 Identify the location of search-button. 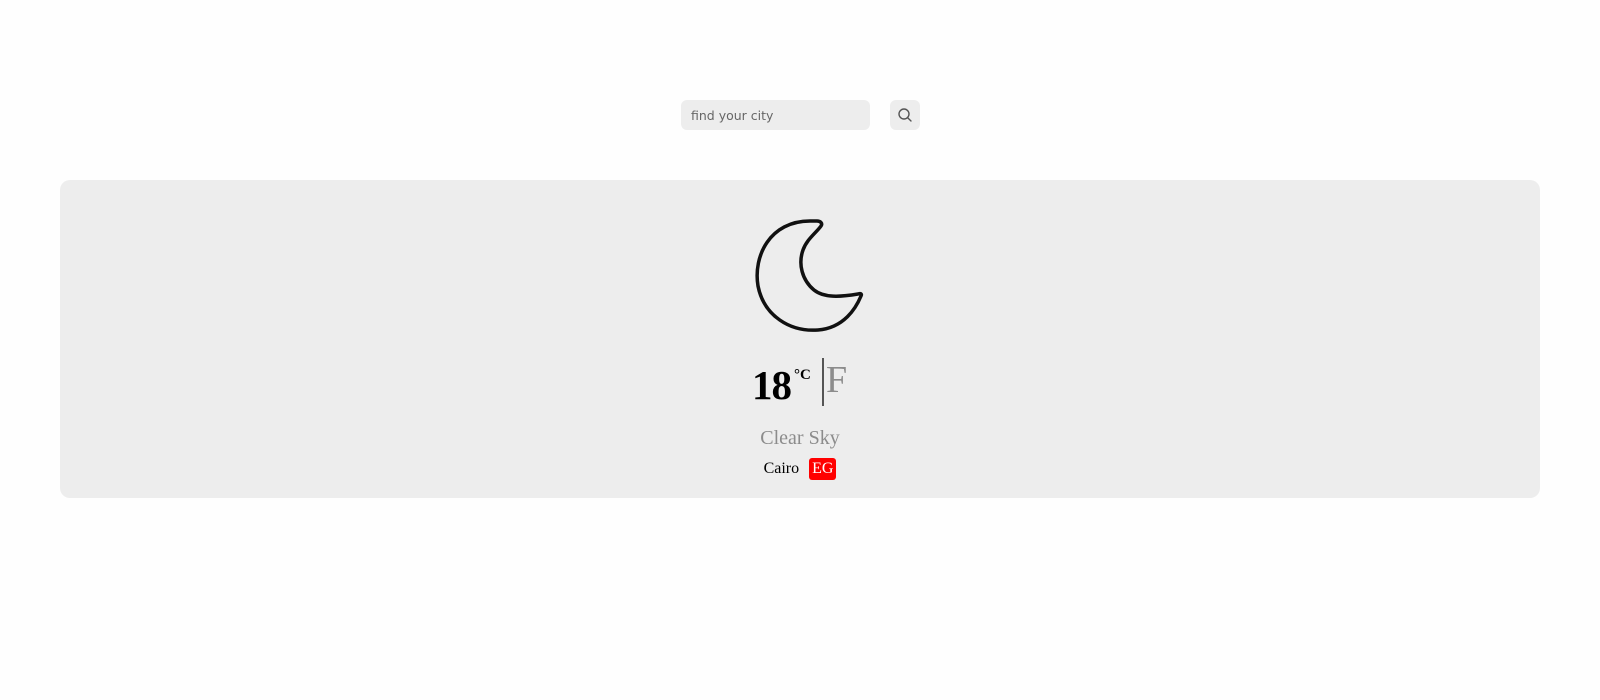
(905, 115).